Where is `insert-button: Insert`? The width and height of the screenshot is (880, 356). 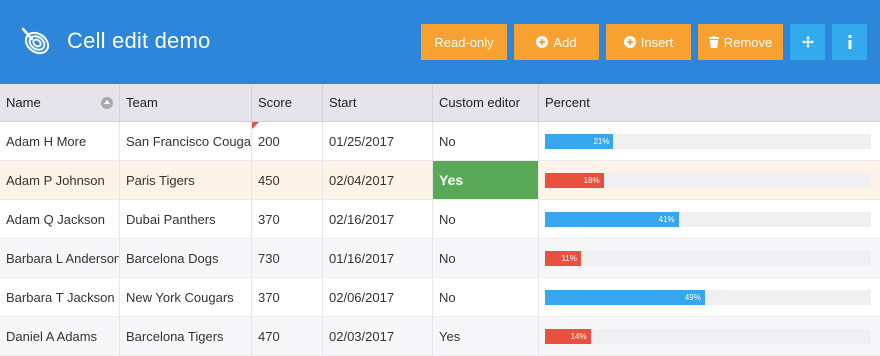 insert-button: Insert is located at coordinates (648, 42).